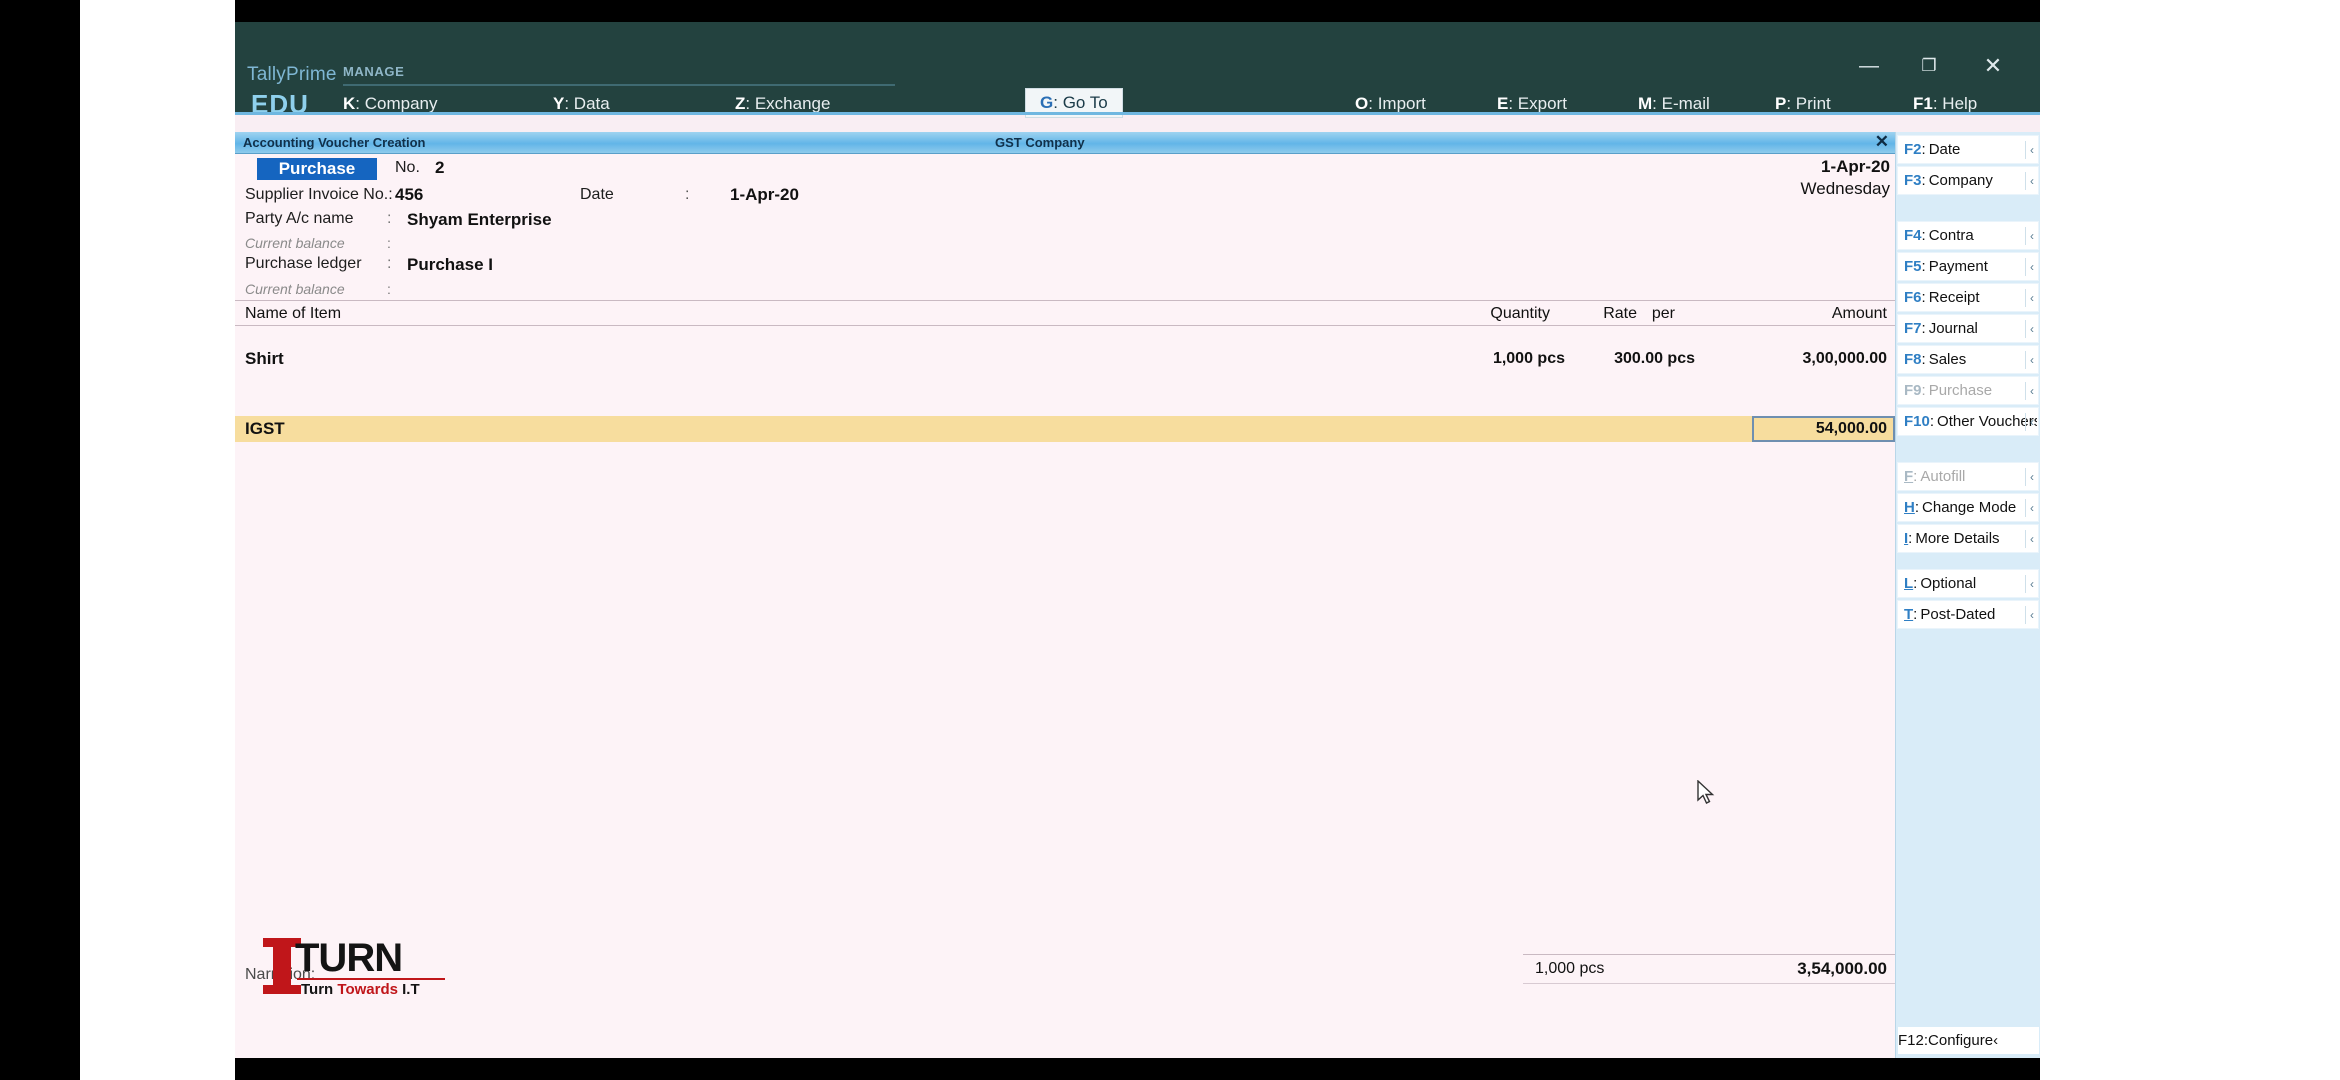 The height and width of the screenshot is (1080, 2340). I want to click on screen-close-icon: ✕, so click(1882, 142).